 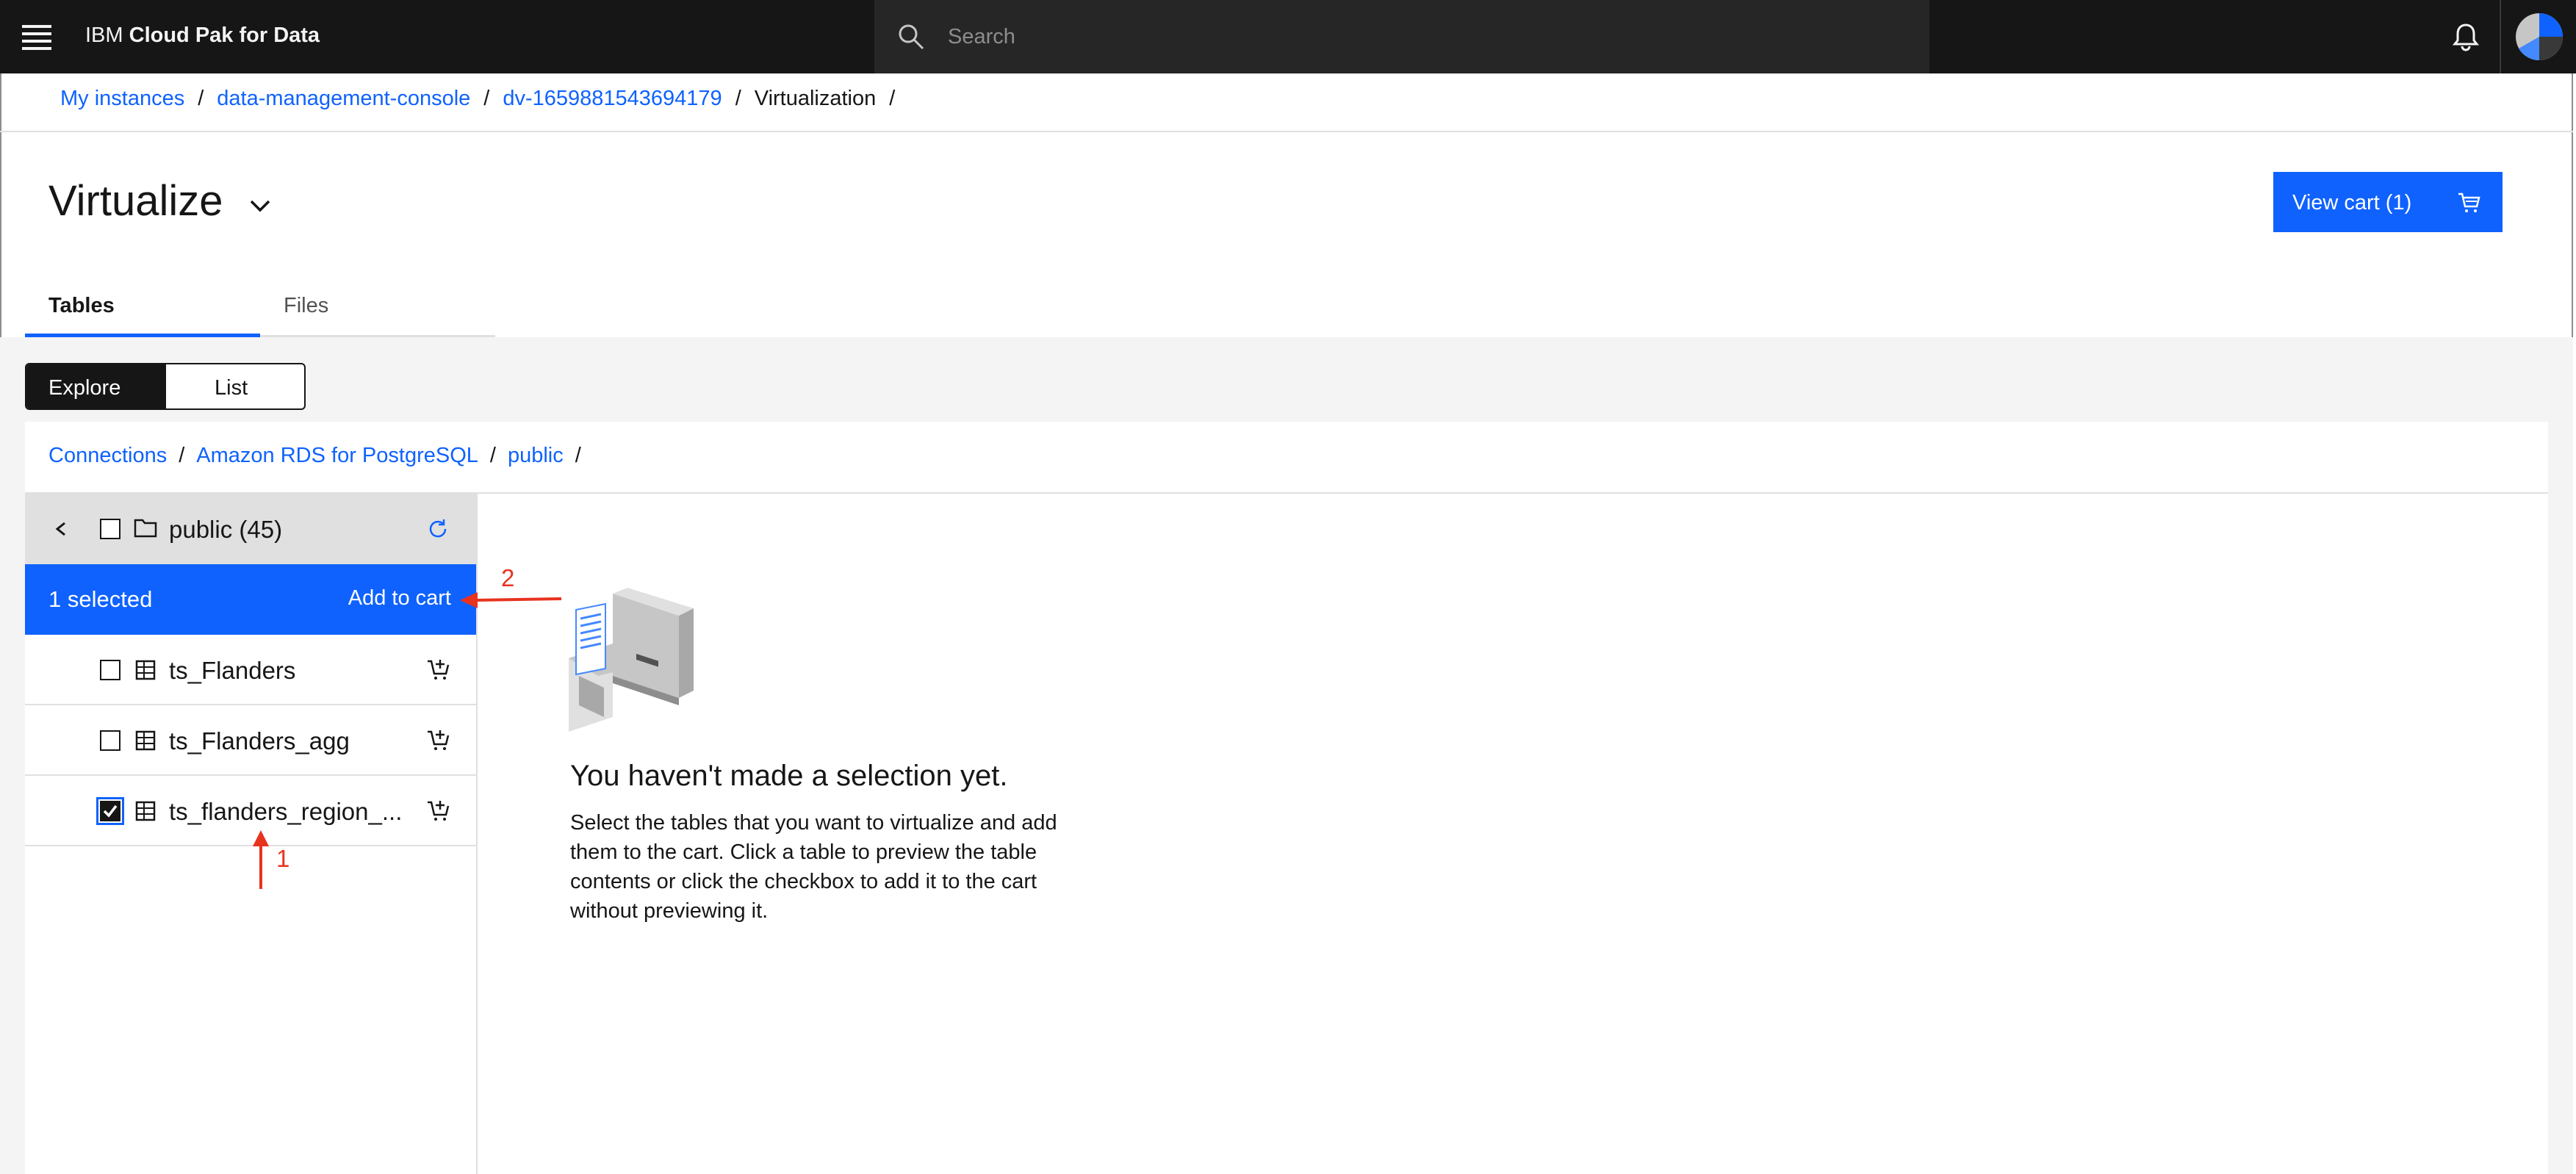 I want to click on top-navigation-bar: IBM Cloud Pak for Data Search, so click(x=1288, y=37).